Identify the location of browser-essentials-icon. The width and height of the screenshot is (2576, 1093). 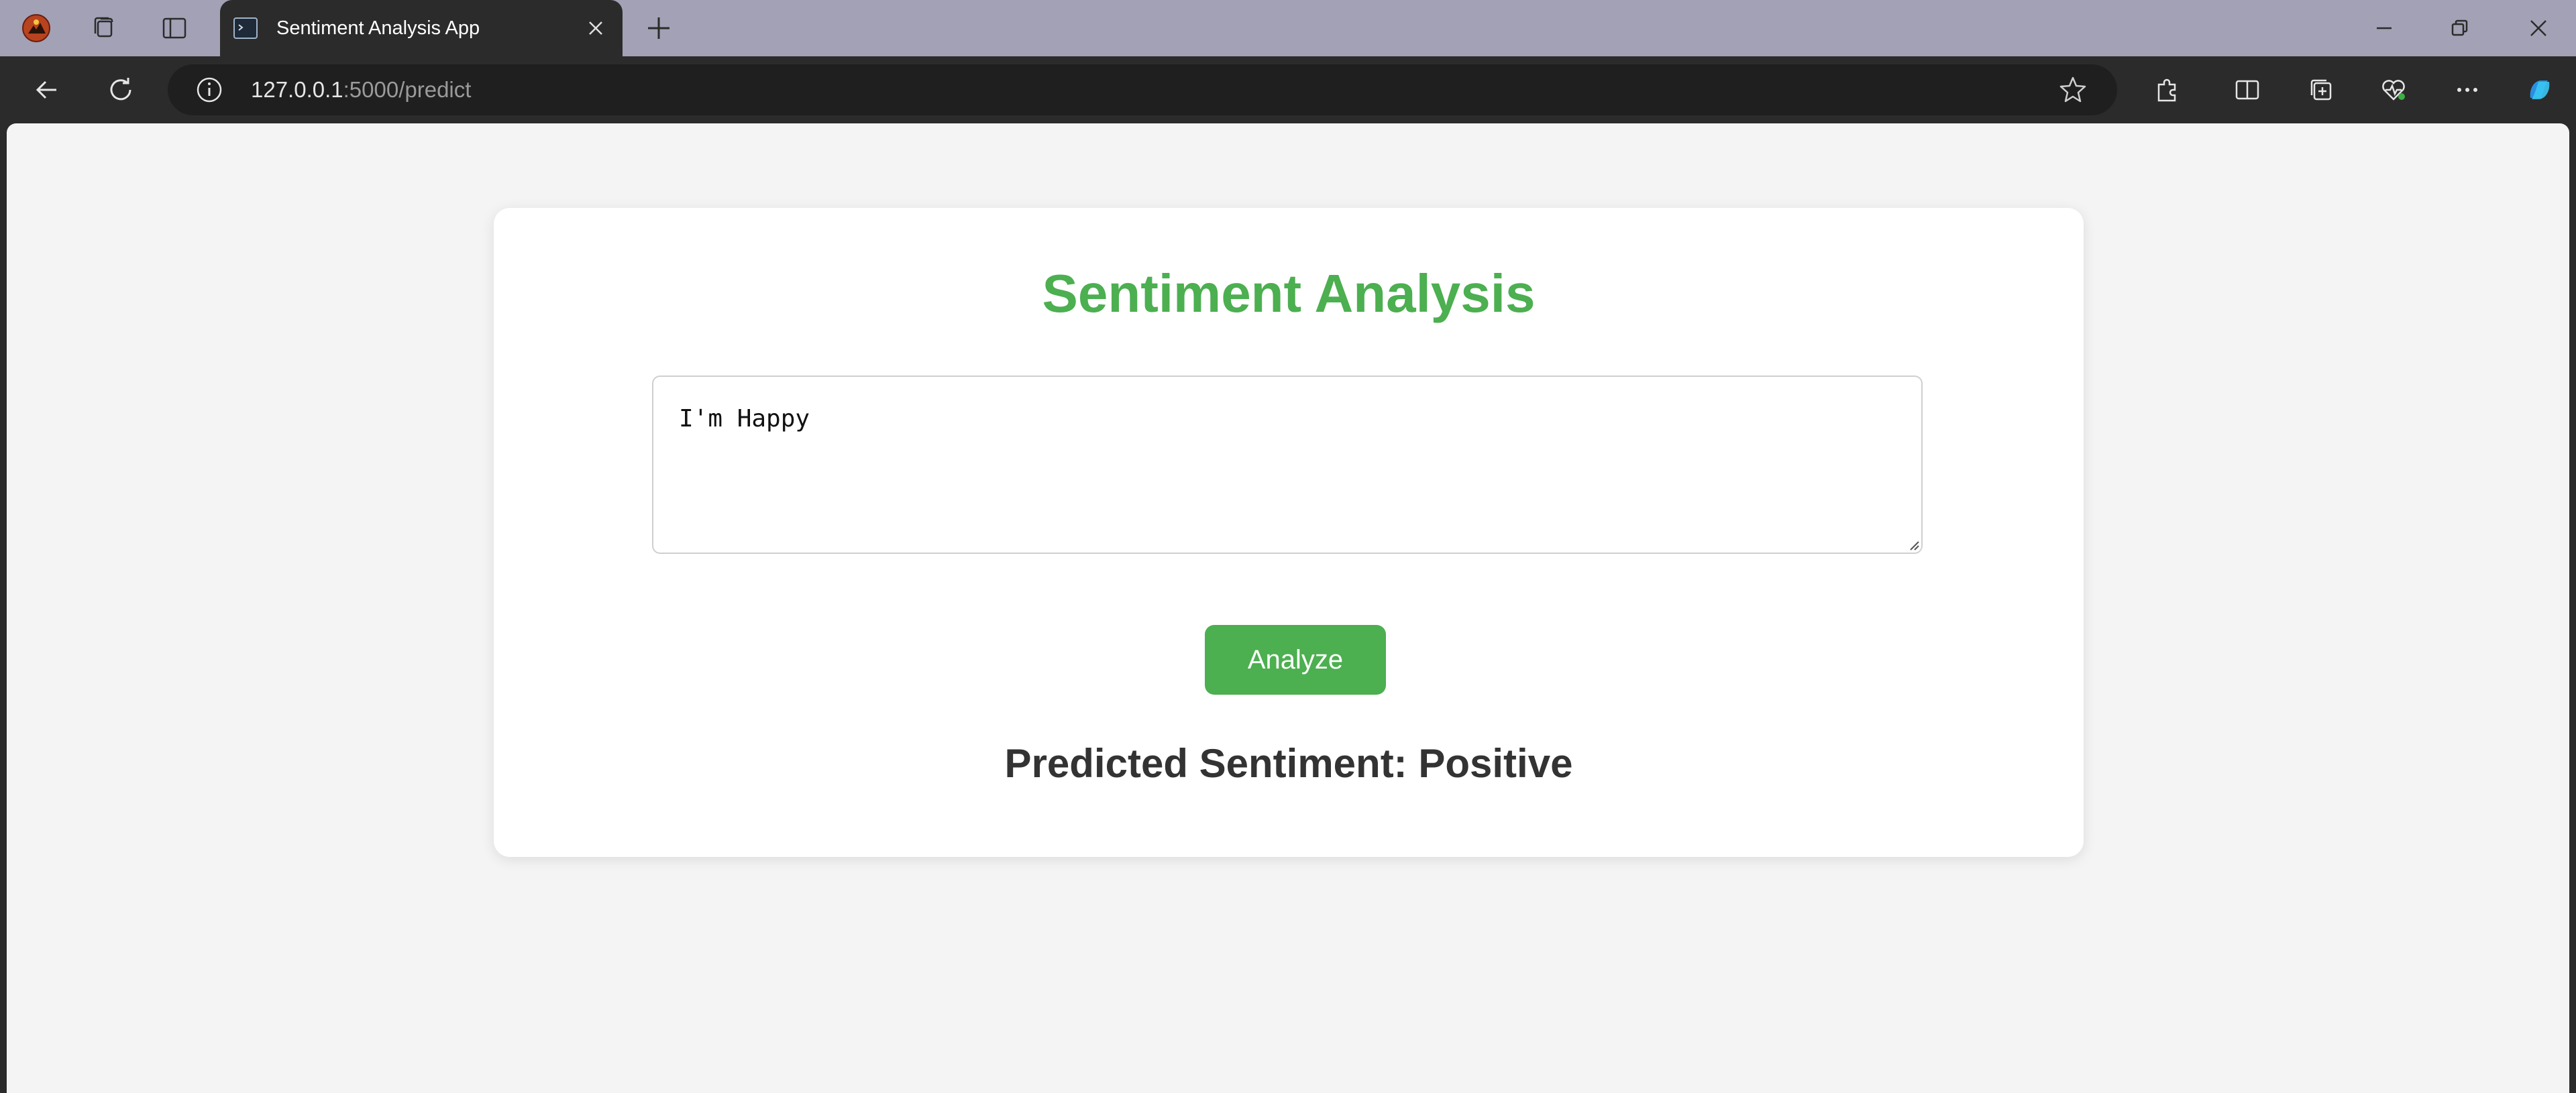
(2393, 90).